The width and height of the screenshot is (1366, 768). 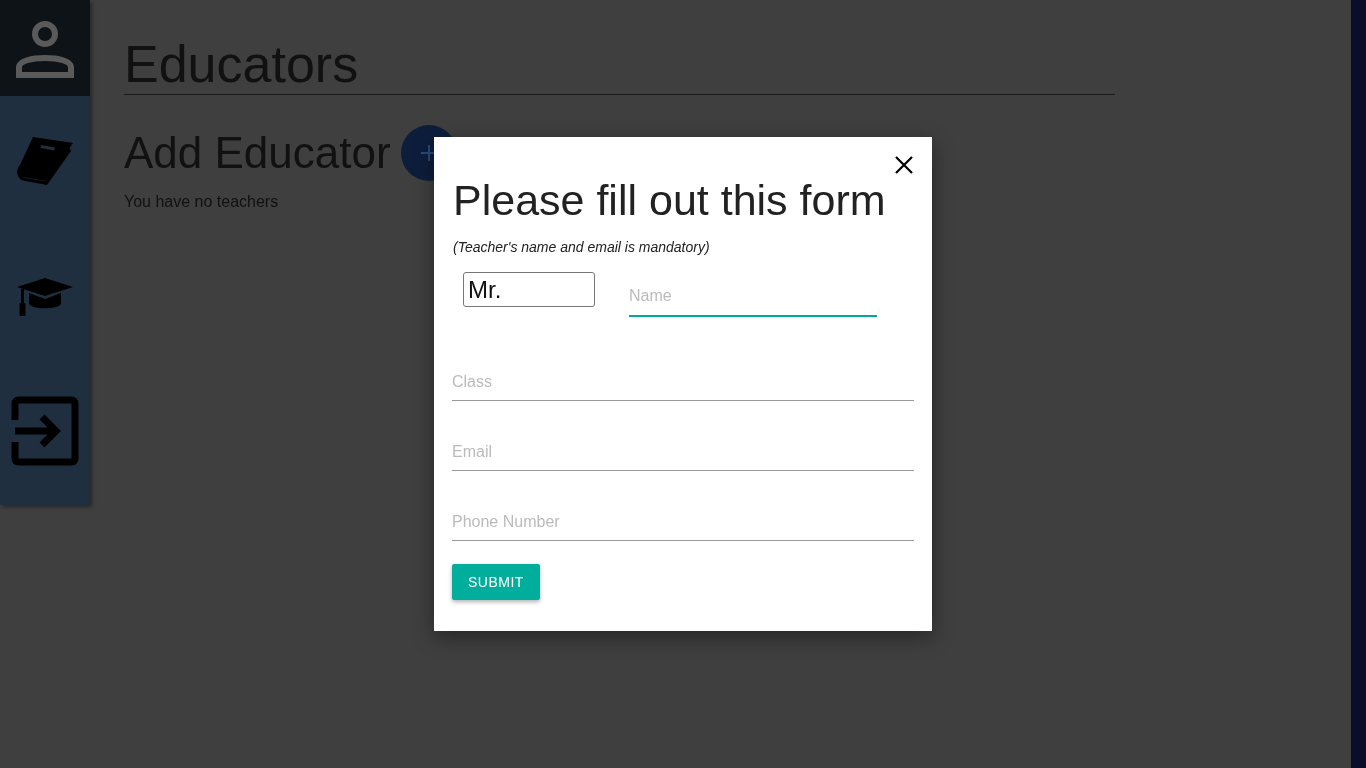 What do you see at coordinates (45, 48) in the screenshot?
I see `sidebar-item` at bounding box center [45, 48].